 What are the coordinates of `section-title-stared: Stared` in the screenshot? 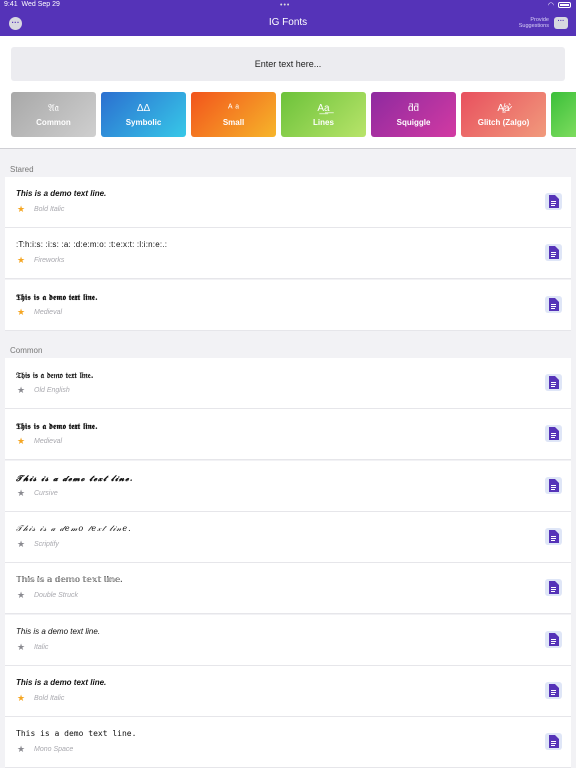 It's located at (22, 169).